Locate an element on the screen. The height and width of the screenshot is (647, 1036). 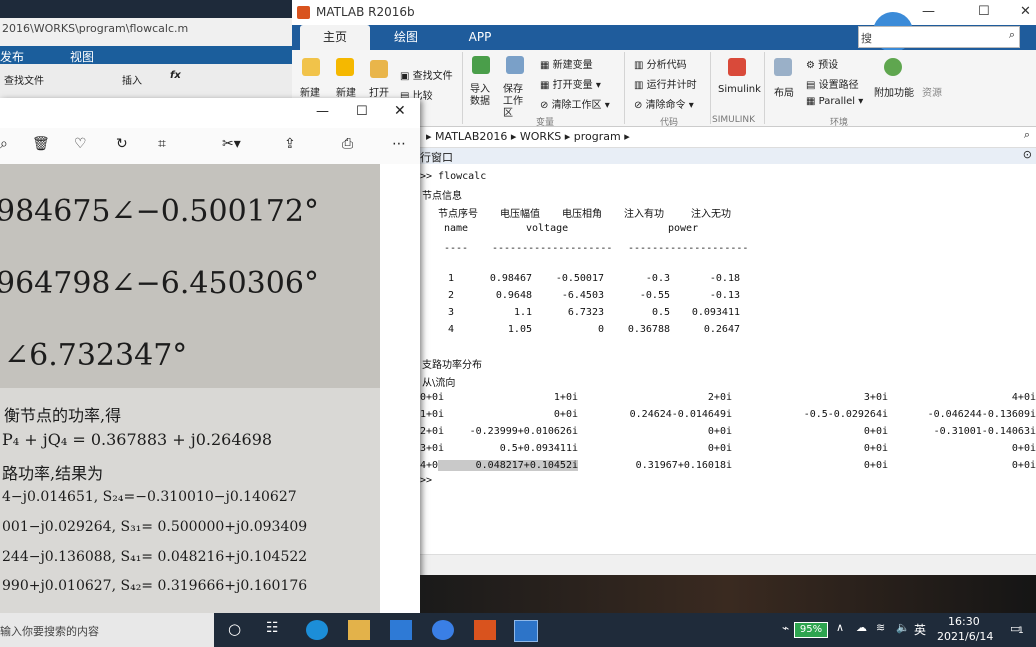
simulink-button: Simulink is located at coordinates (739, 89).